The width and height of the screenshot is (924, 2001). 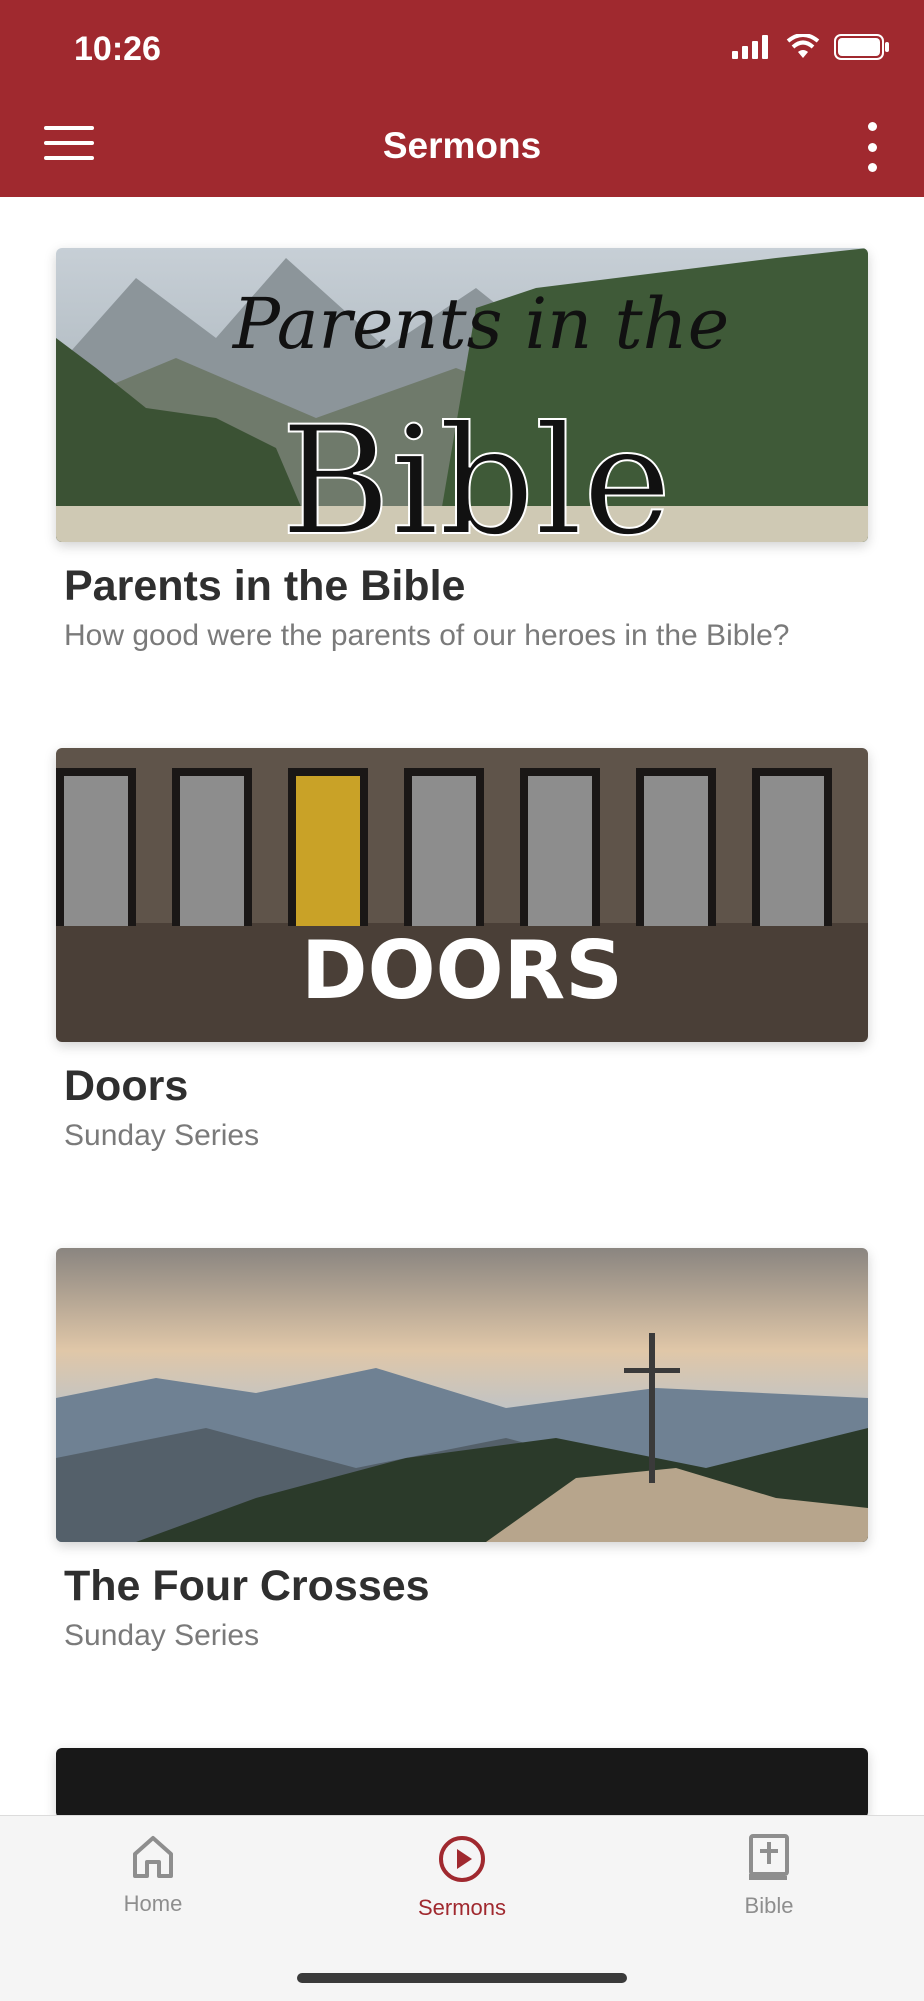 What do you see at coordinates (769, 1857) in the screenshot?
I see `bible-icon` at bounding box center [769, 1857].